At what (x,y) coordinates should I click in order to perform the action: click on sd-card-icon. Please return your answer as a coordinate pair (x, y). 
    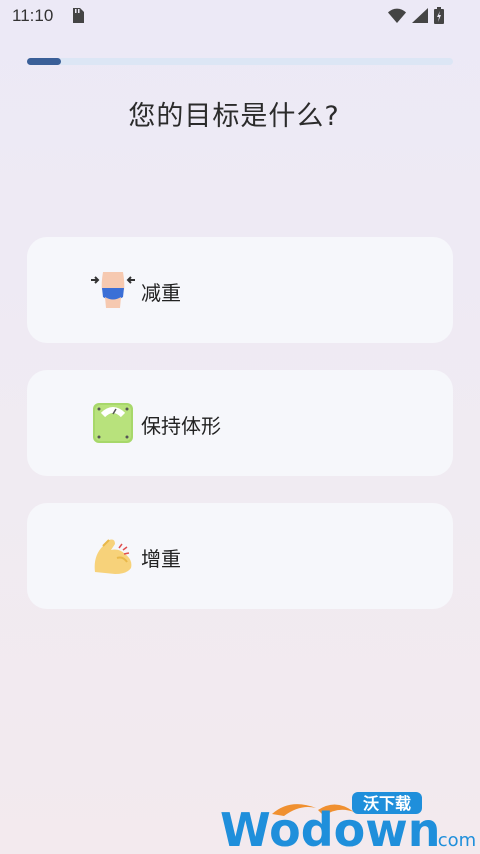
    Looking at the image, I should click on (78, 18).